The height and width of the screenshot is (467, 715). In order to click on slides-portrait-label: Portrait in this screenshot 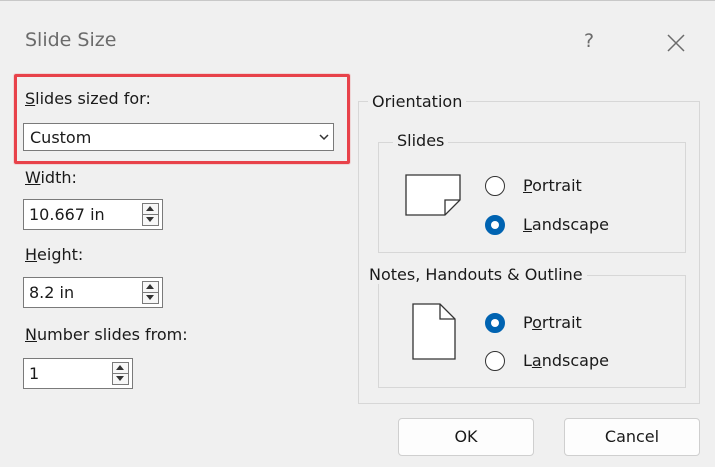, I will do `click(552, 185)`.